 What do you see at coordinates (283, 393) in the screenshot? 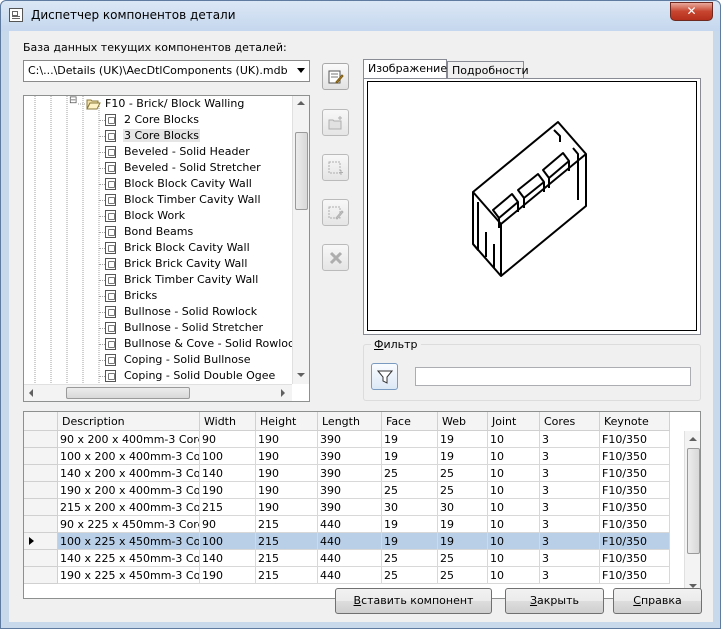
I see `scroll-right-icon` at bounding box center [283, 393].